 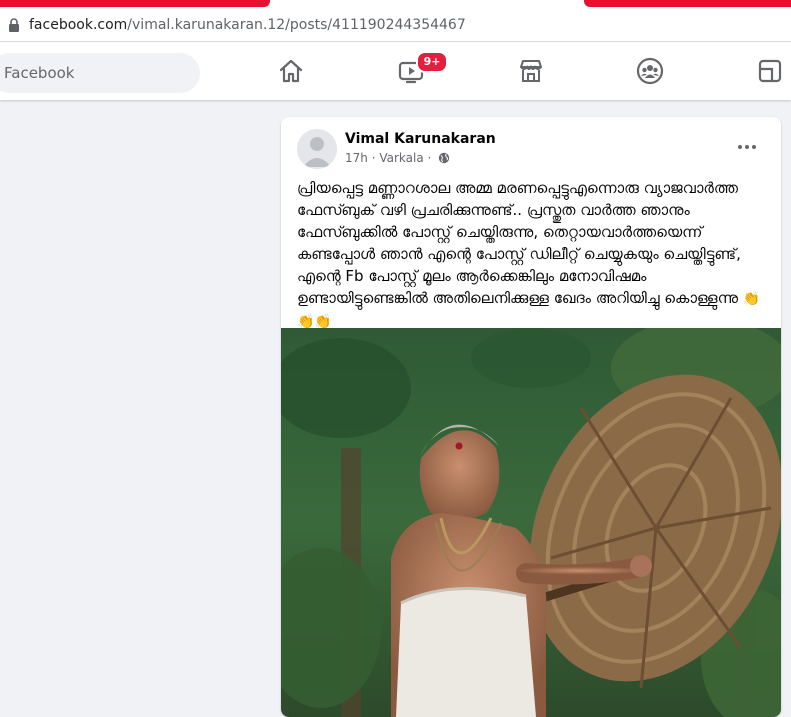 What do you see at coordinates (444, 158) in the screenshot?
I see `globe-privacy-icon` at bounding box center [444, 158].